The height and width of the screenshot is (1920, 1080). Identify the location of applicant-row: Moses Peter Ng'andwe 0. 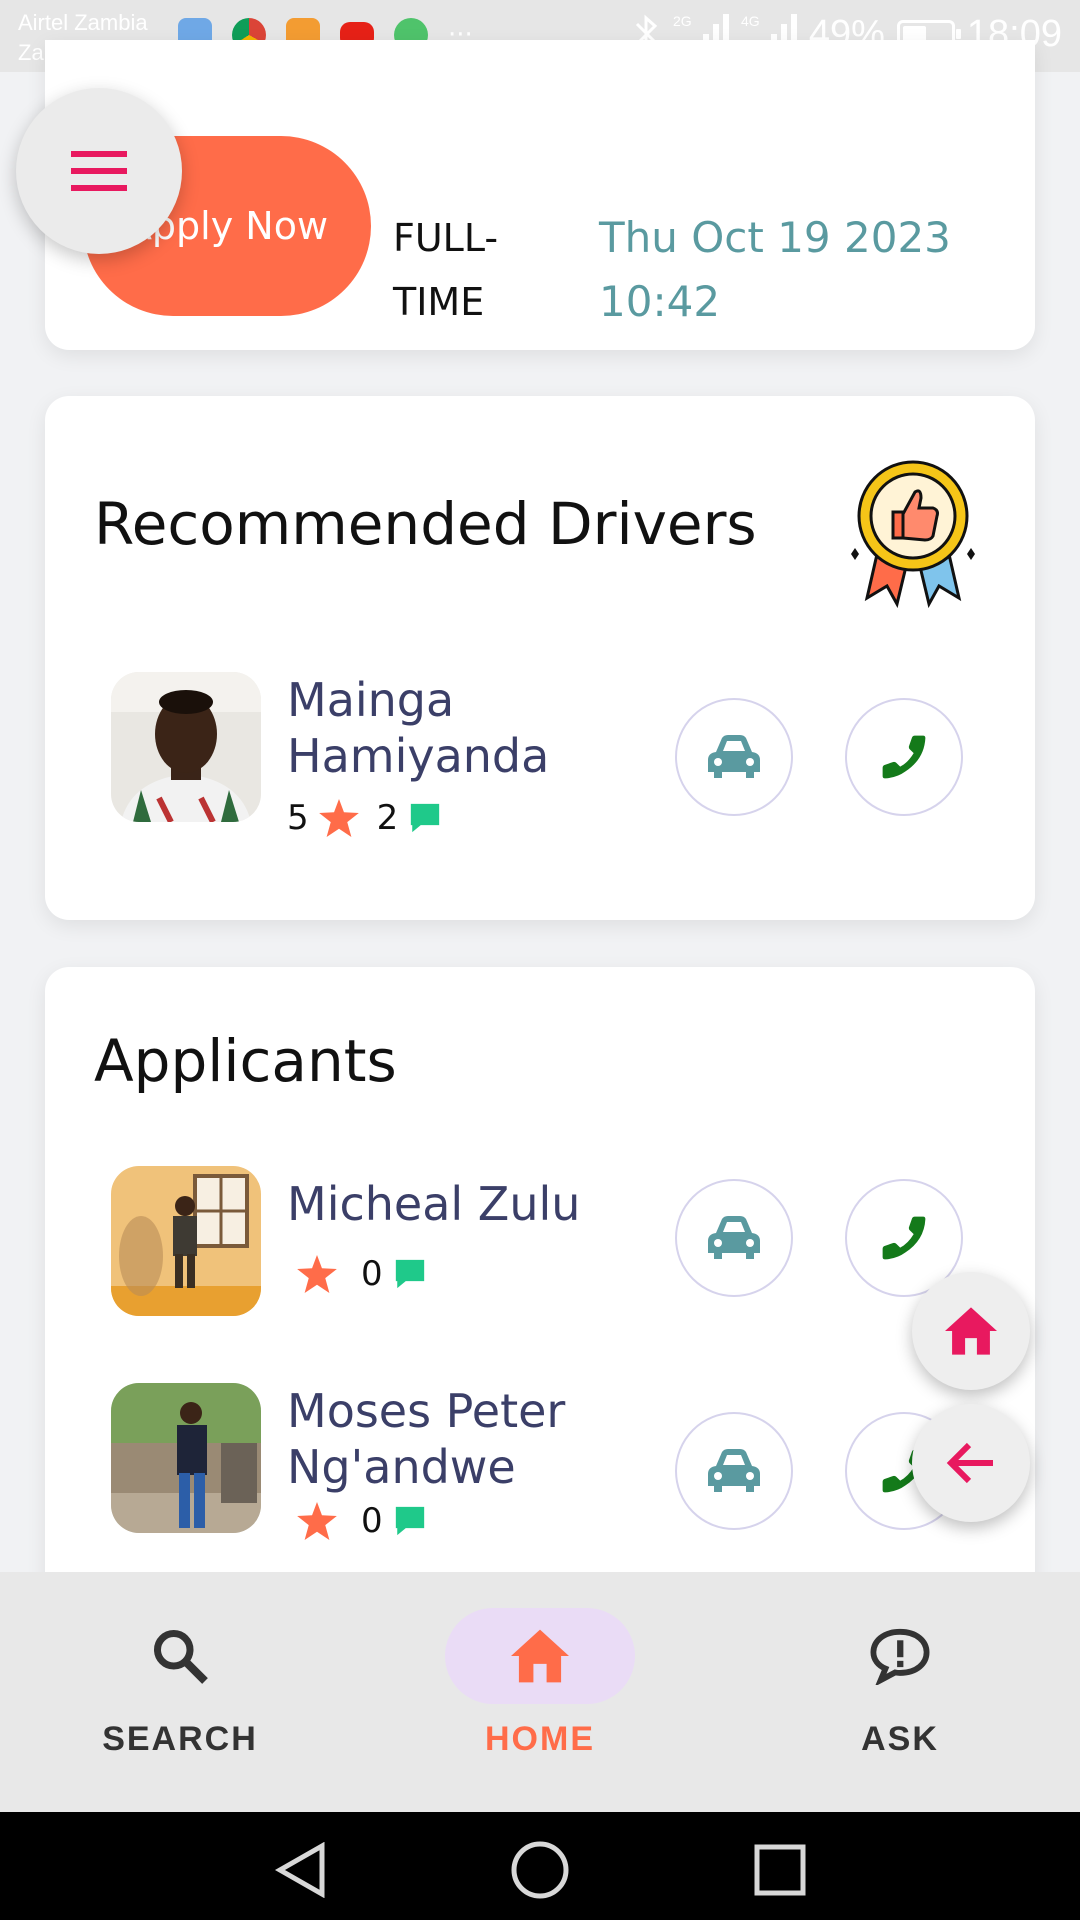
(540, 1463).